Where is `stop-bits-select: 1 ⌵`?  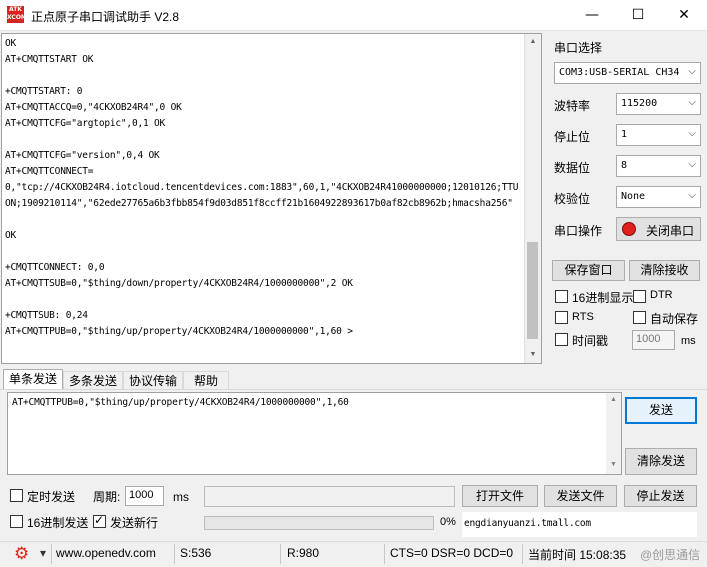 stop-bits-select: 1 ⌵ is located at coordinates (658, 135).